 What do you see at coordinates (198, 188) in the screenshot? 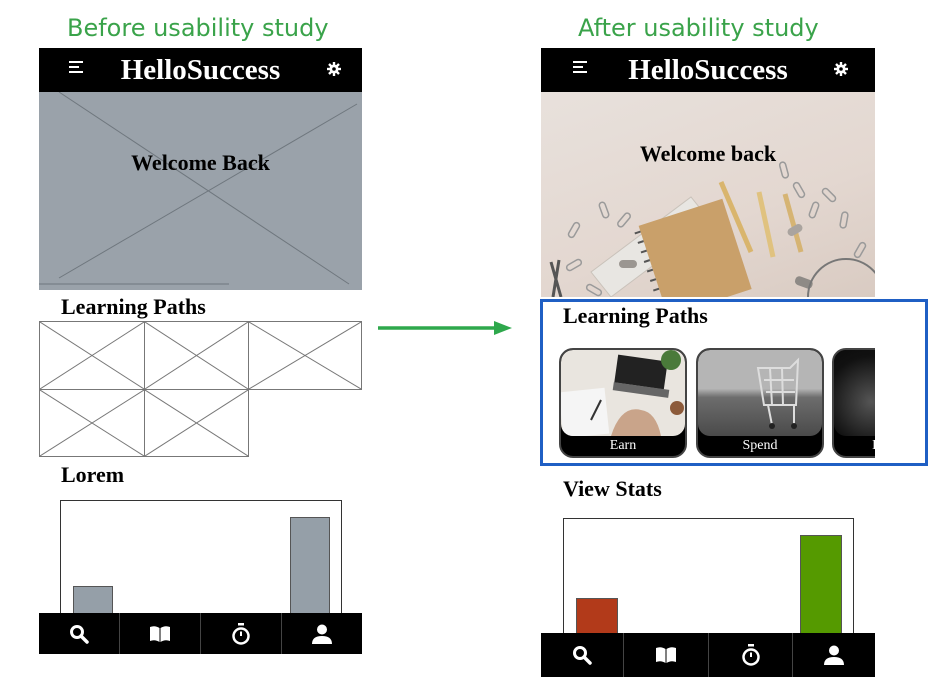
I see `placeholder-cross` at bounding box center [198, 188].